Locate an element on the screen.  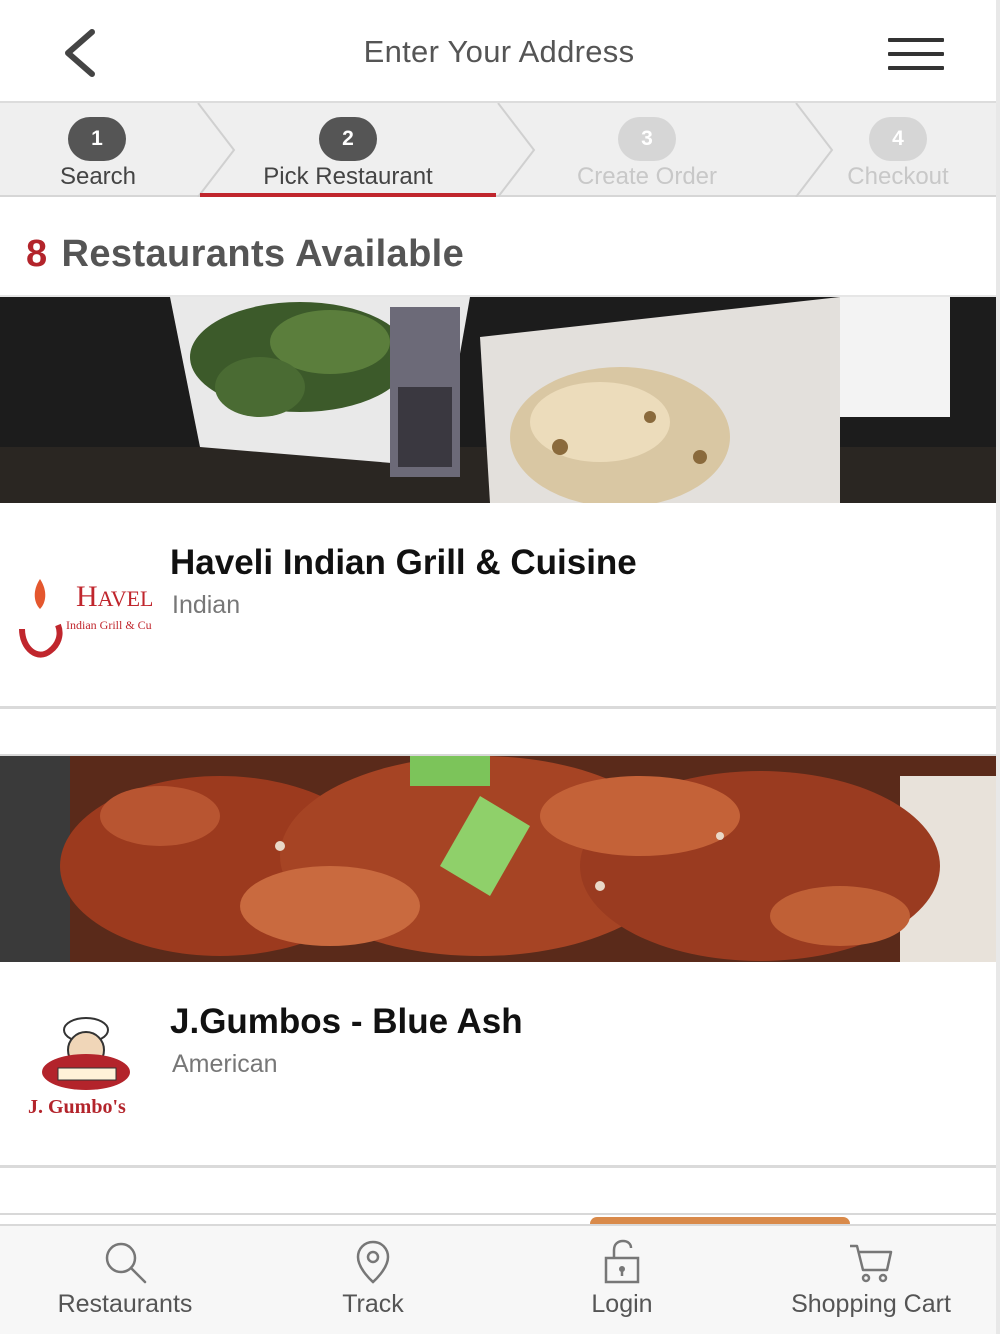
hamburger-menu-icon is located at coordinates (916, 40).